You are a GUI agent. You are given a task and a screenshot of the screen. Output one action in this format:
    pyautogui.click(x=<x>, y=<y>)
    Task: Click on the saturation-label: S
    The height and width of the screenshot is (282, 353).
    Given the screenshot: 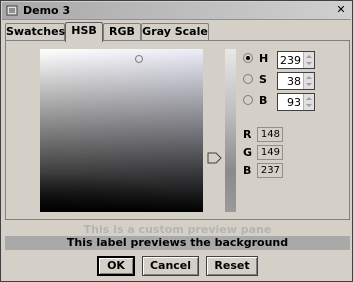 What is the action you would take?
    pyautogui.click(x=263, y=79)
    